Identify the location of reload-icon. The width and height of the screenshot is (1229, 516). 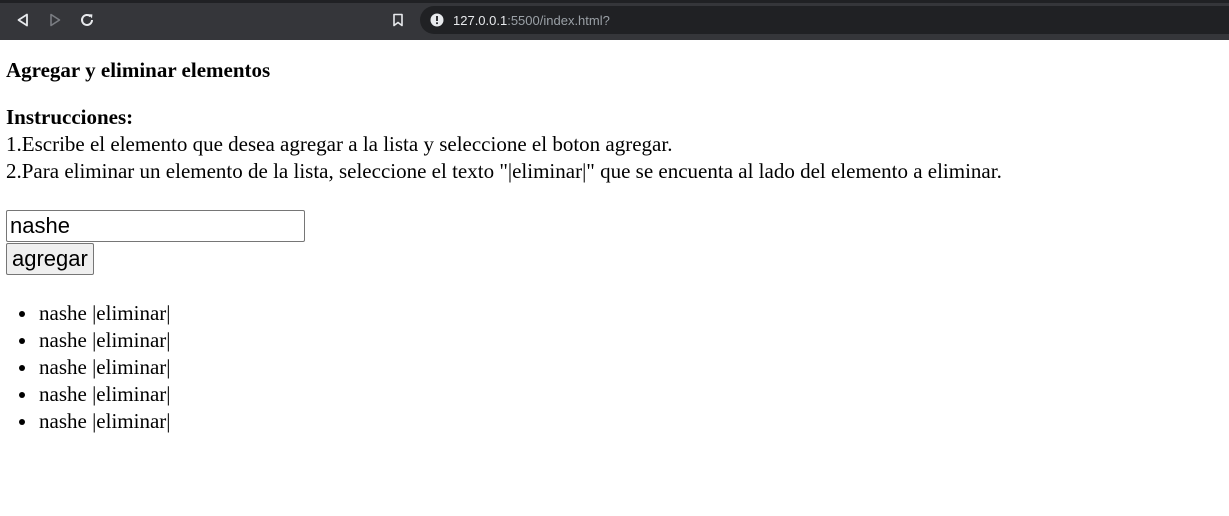
(87, 20).